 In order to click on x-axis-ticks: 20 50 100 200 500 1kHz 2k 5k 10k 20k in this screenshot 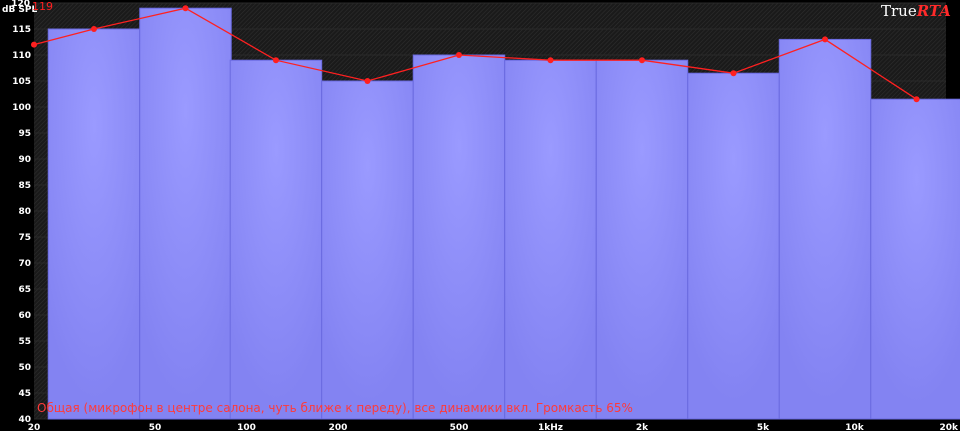, I will do `click(493, 427)`.